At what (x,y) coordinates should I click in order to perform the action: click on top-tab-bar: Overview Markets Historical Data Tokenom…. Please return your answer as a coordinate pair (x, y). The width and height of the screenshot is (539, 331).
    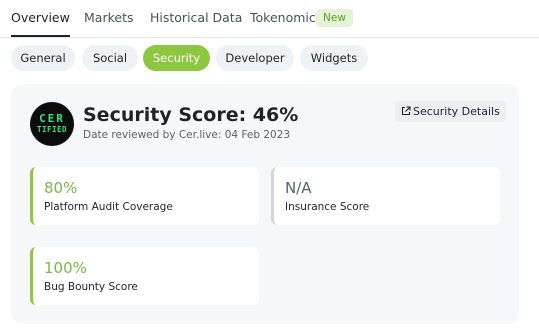
    Looking at the image, I should click on (269, 19).